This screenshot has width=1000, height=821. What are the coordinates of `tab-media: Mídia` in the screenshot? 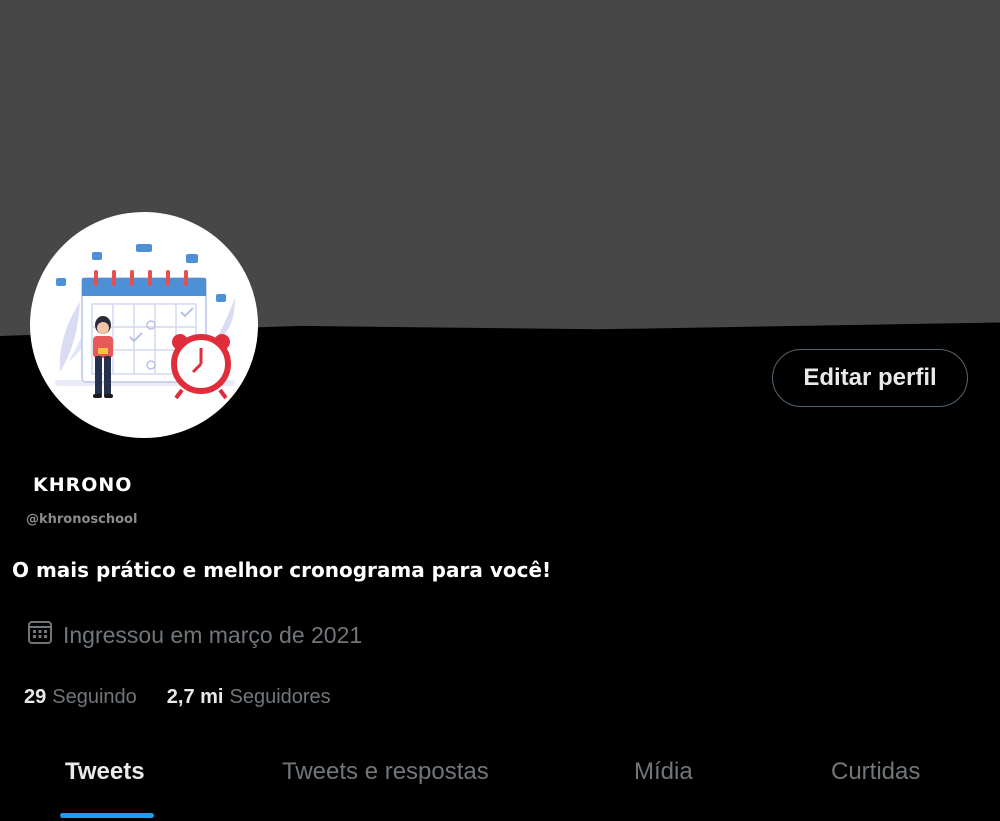 It's located at (663, 772).